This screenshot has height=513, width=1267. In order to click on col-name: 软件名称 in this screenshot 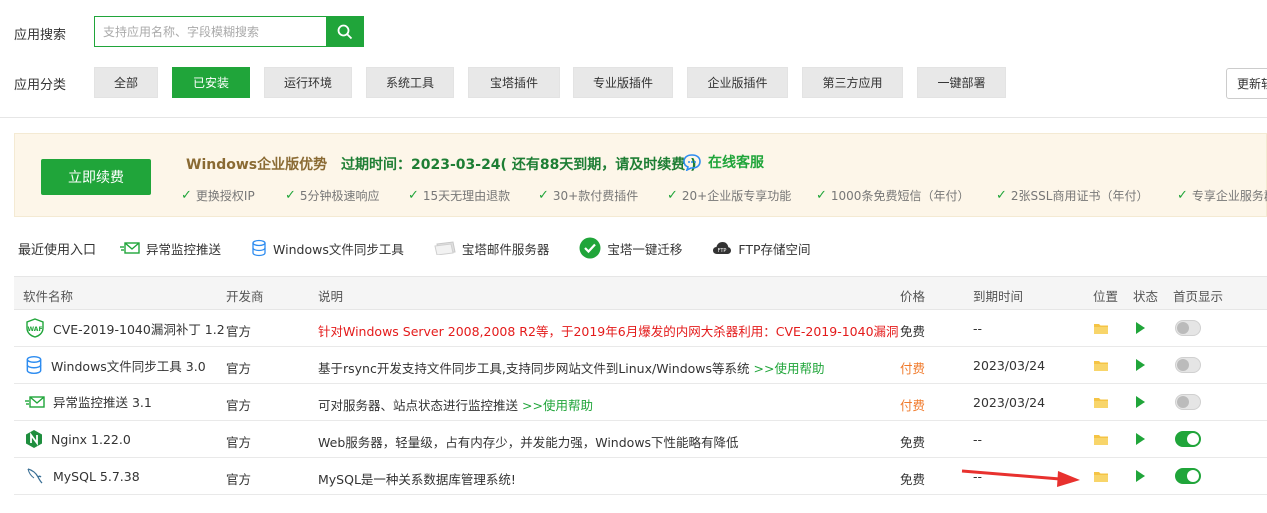, I will do `click(48, 295)`.